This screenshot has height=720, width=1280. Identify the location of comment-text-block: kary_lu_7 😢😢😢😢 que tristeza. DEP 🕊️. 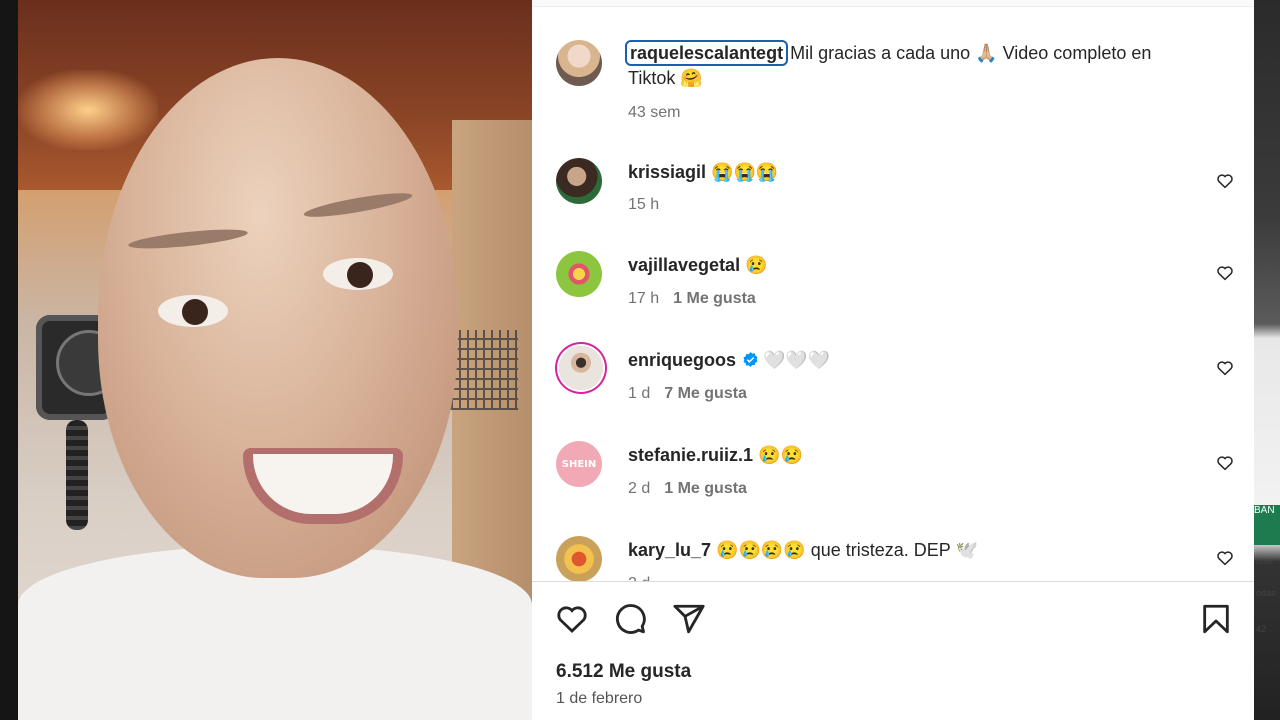
(911, 550).